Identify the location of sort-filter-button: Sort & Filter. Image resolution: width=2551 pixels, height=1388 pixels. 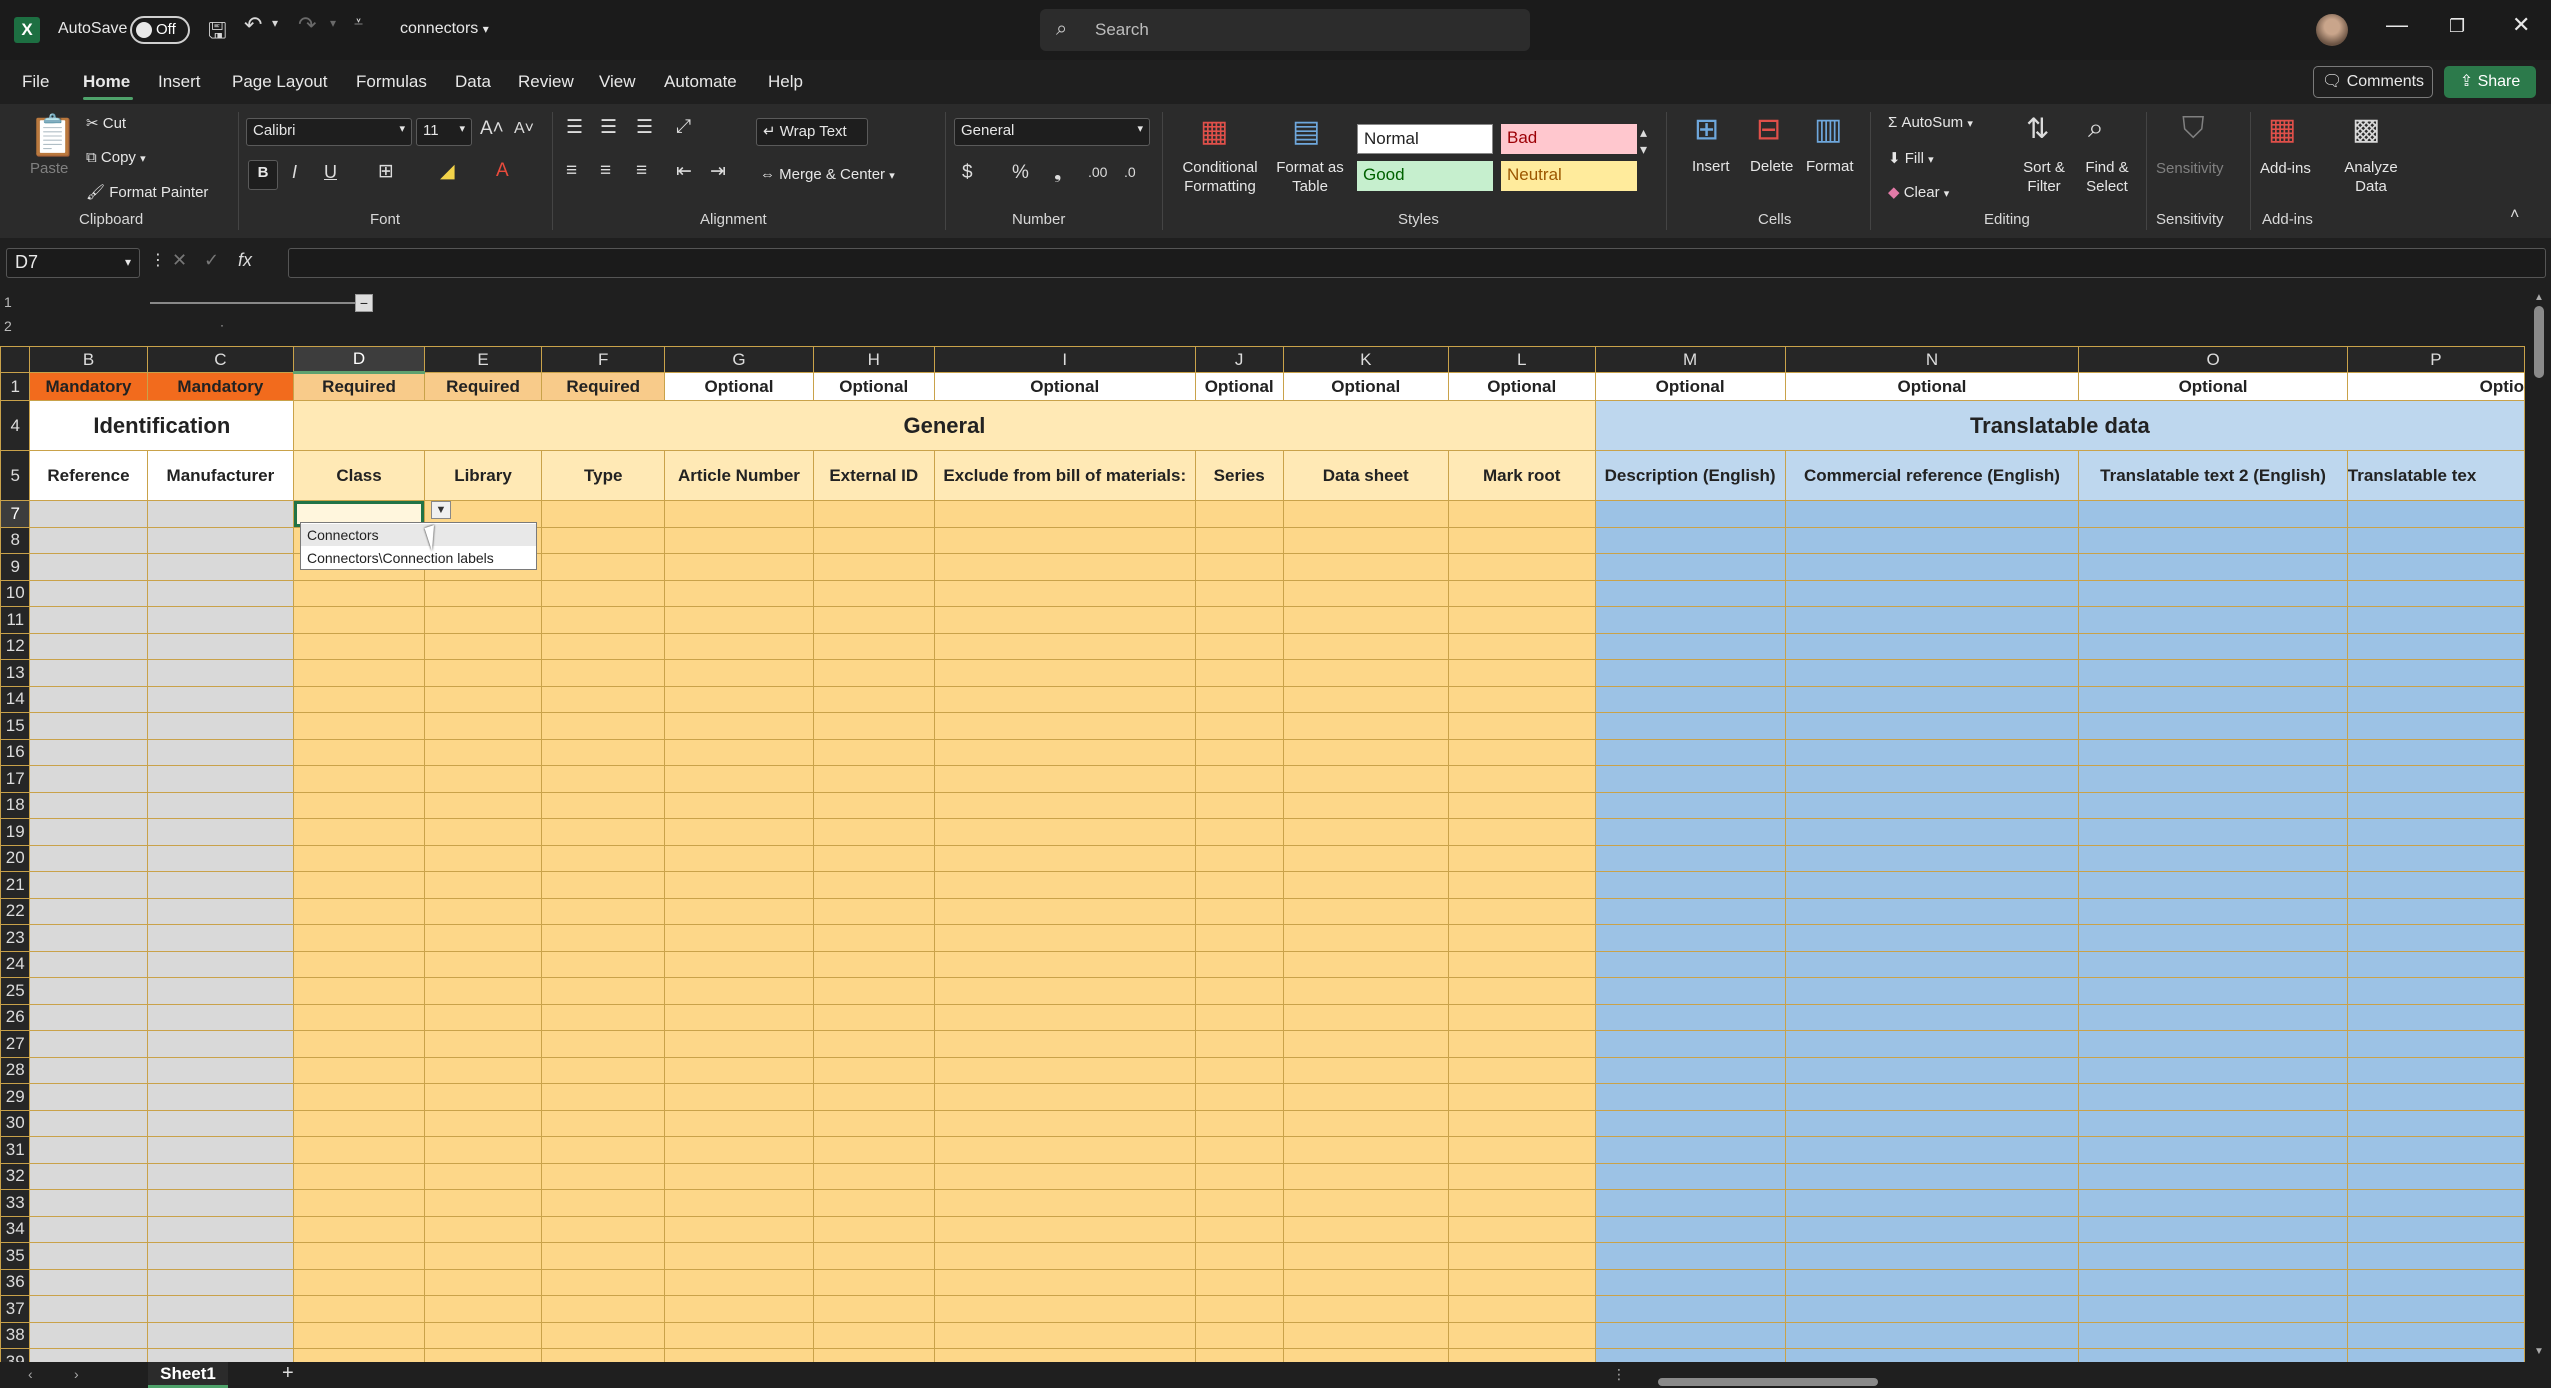
(2044, 177).